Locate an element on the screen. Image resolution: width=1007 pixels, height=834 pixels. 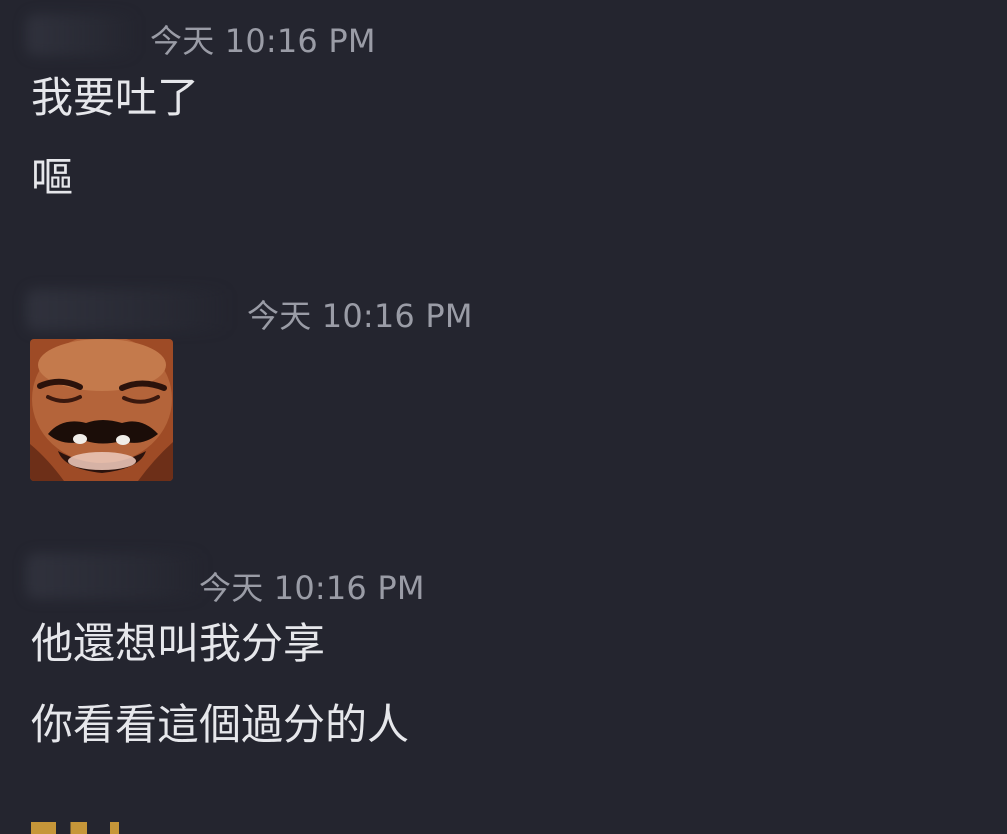
laughing-man-face-icon is located at coordinates (101, 410).